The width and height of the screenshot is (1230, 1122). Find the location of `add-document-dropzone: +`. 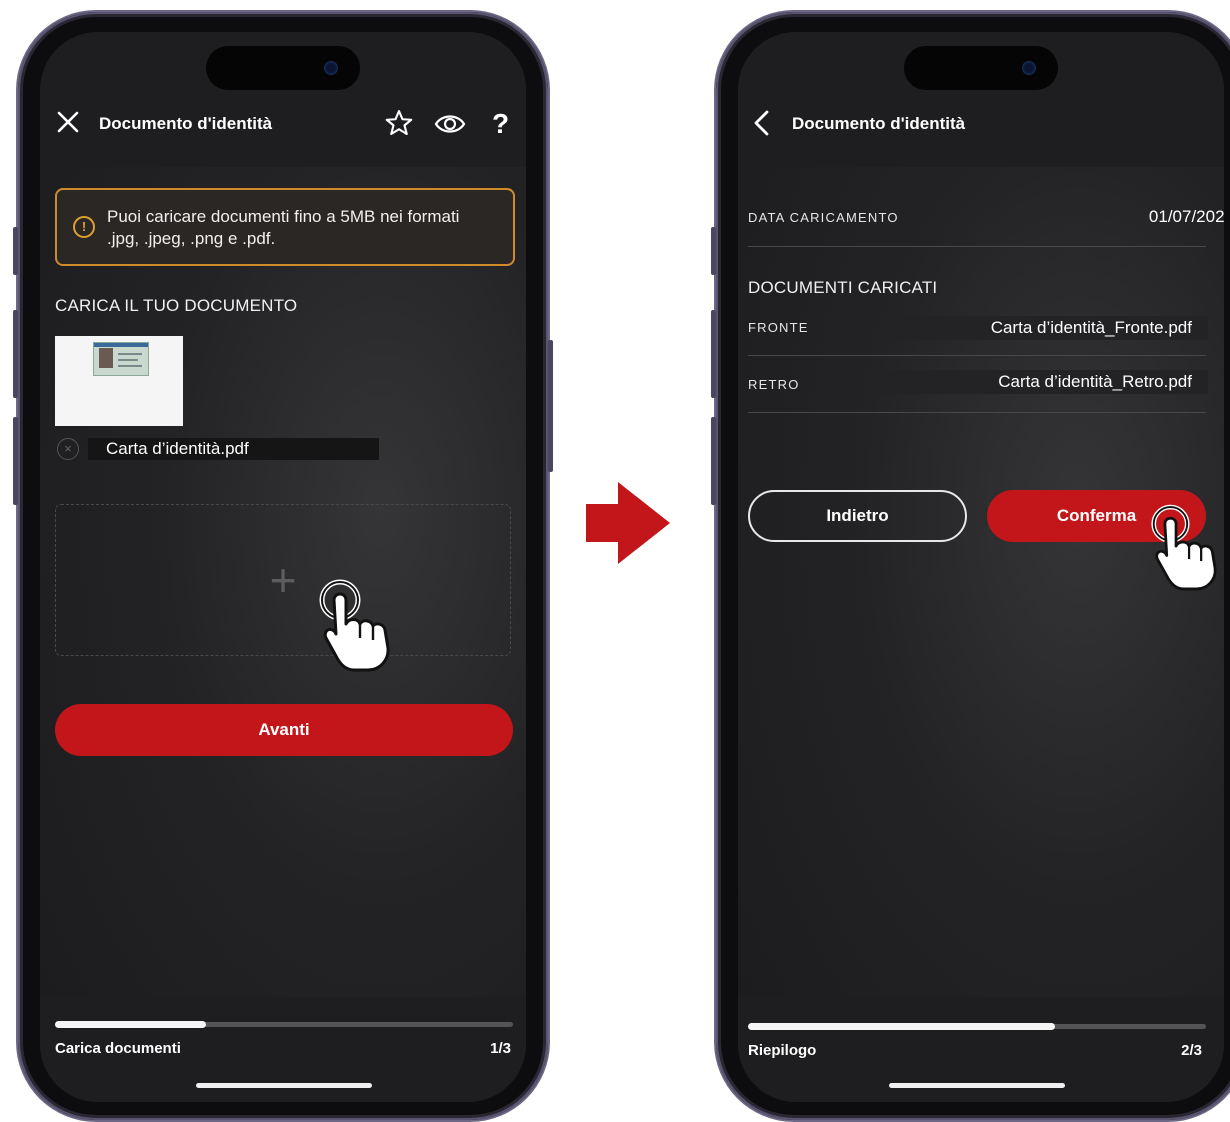

add-document-dropzone: + is located at coordinates (283, 580).